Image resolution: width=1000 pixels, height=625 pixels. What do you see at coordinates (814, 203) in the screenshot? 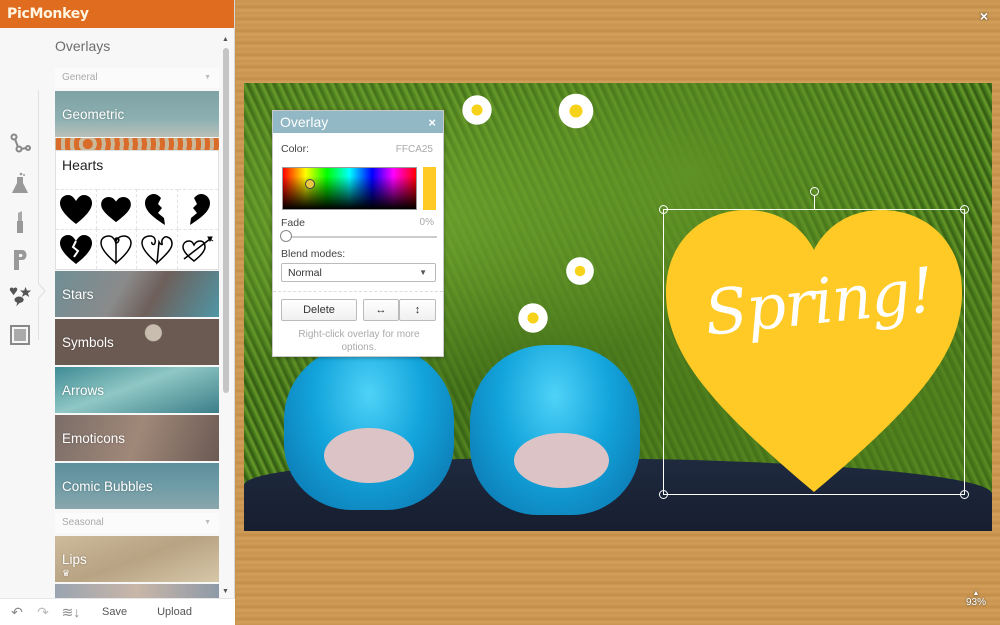
I see `rotate-stem` at bounding box center [814, 203].